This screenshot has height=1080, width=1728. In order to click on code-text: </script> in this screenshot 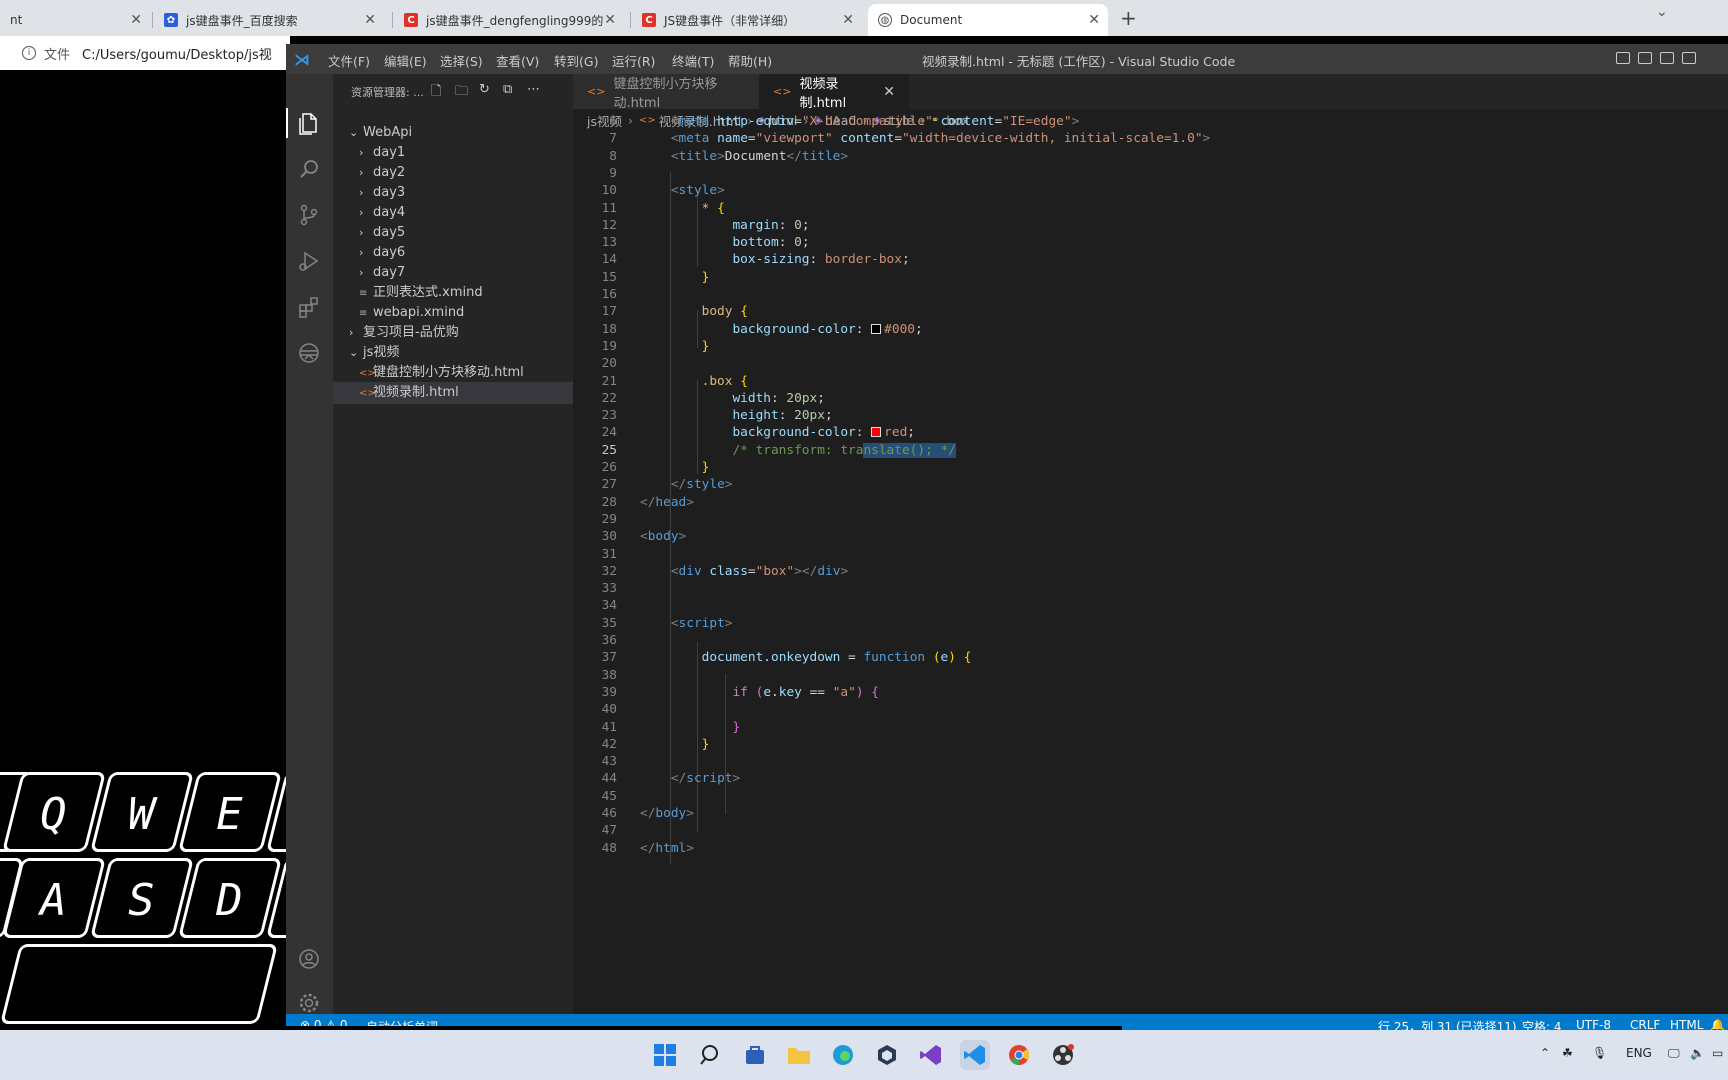, I will do `click(690, 778)`.